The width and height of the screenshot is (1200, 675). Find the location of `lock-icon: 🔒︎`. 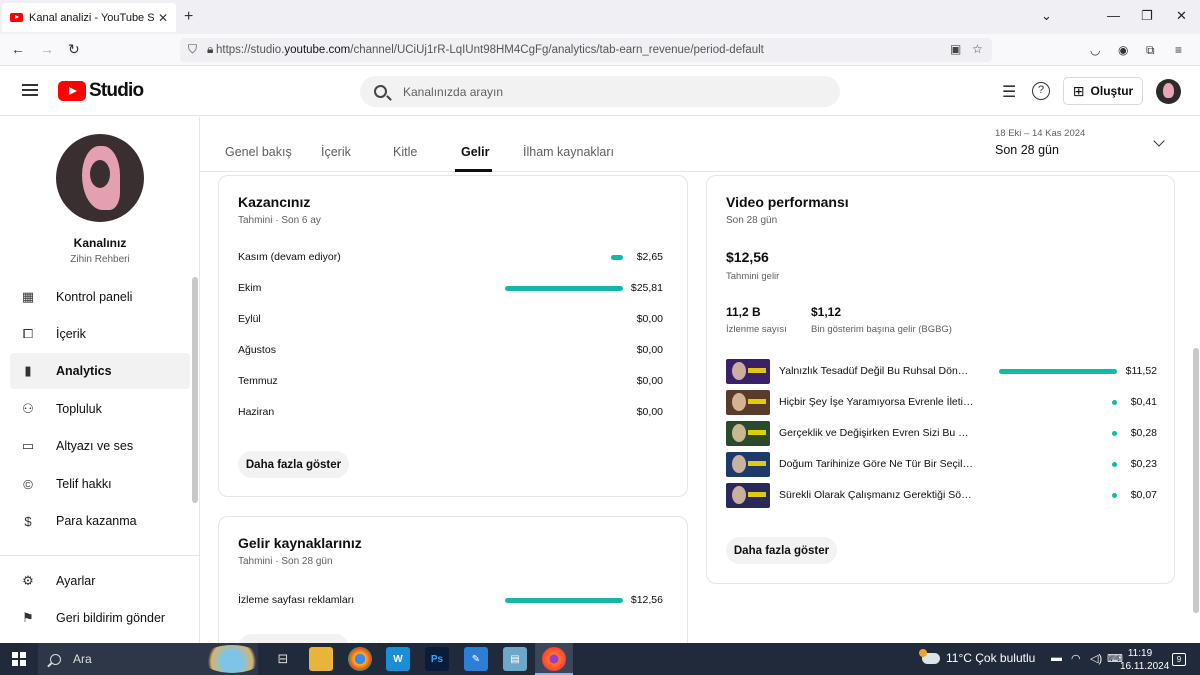

lock-icon: 🔒︎ is located at coordinates (210, 49).